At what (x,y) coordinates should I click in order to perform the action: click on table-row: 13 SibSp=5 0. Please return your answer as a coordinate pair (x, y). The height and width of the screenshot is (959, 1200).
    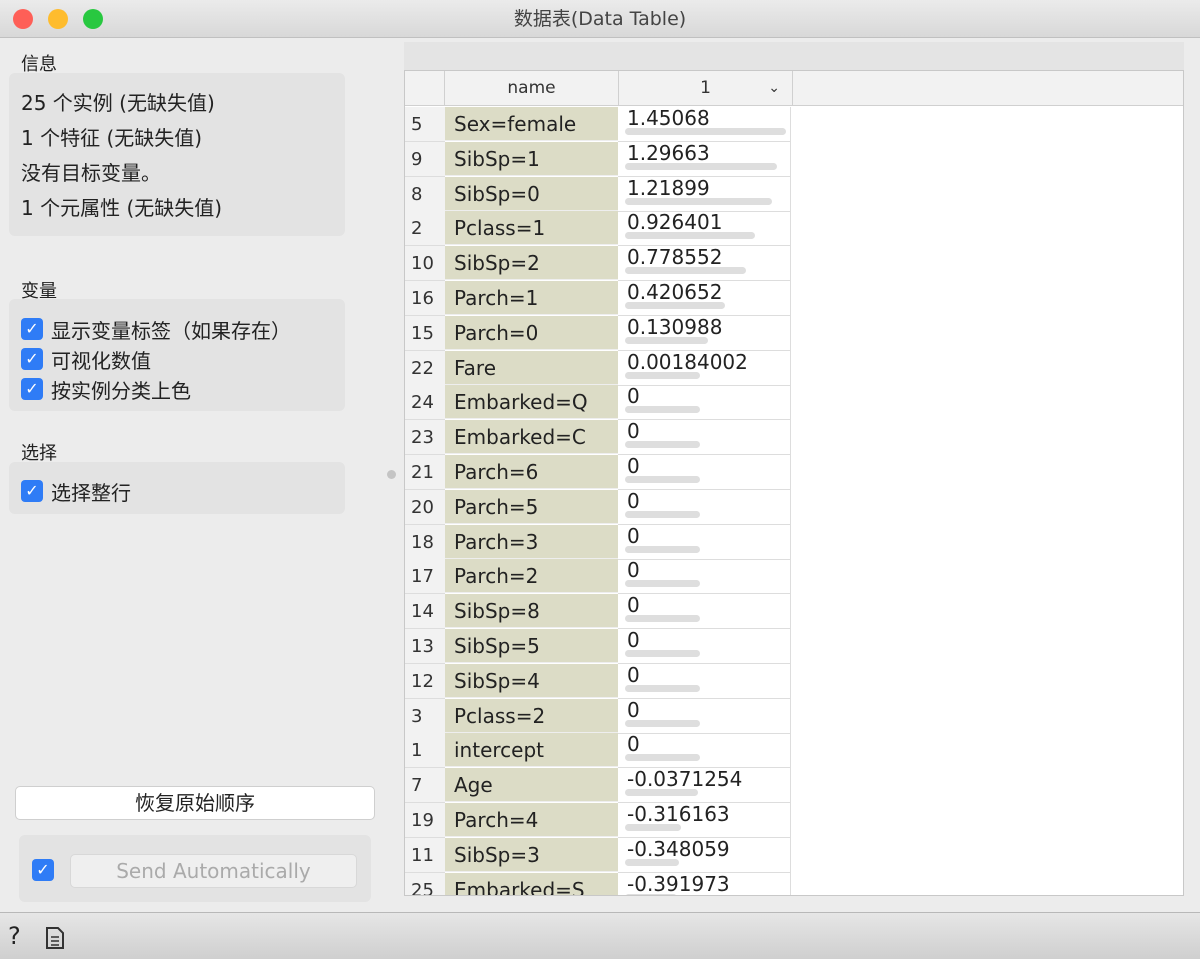
    Looking at the image, I should click on (599, 646).